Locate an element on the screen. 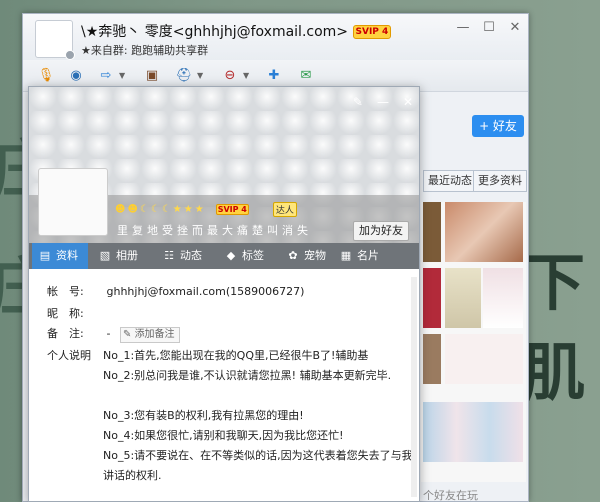 This screenshot has width=600, height=502. block-icon: ⊖ ▼ is located at coordinates (234, 76).